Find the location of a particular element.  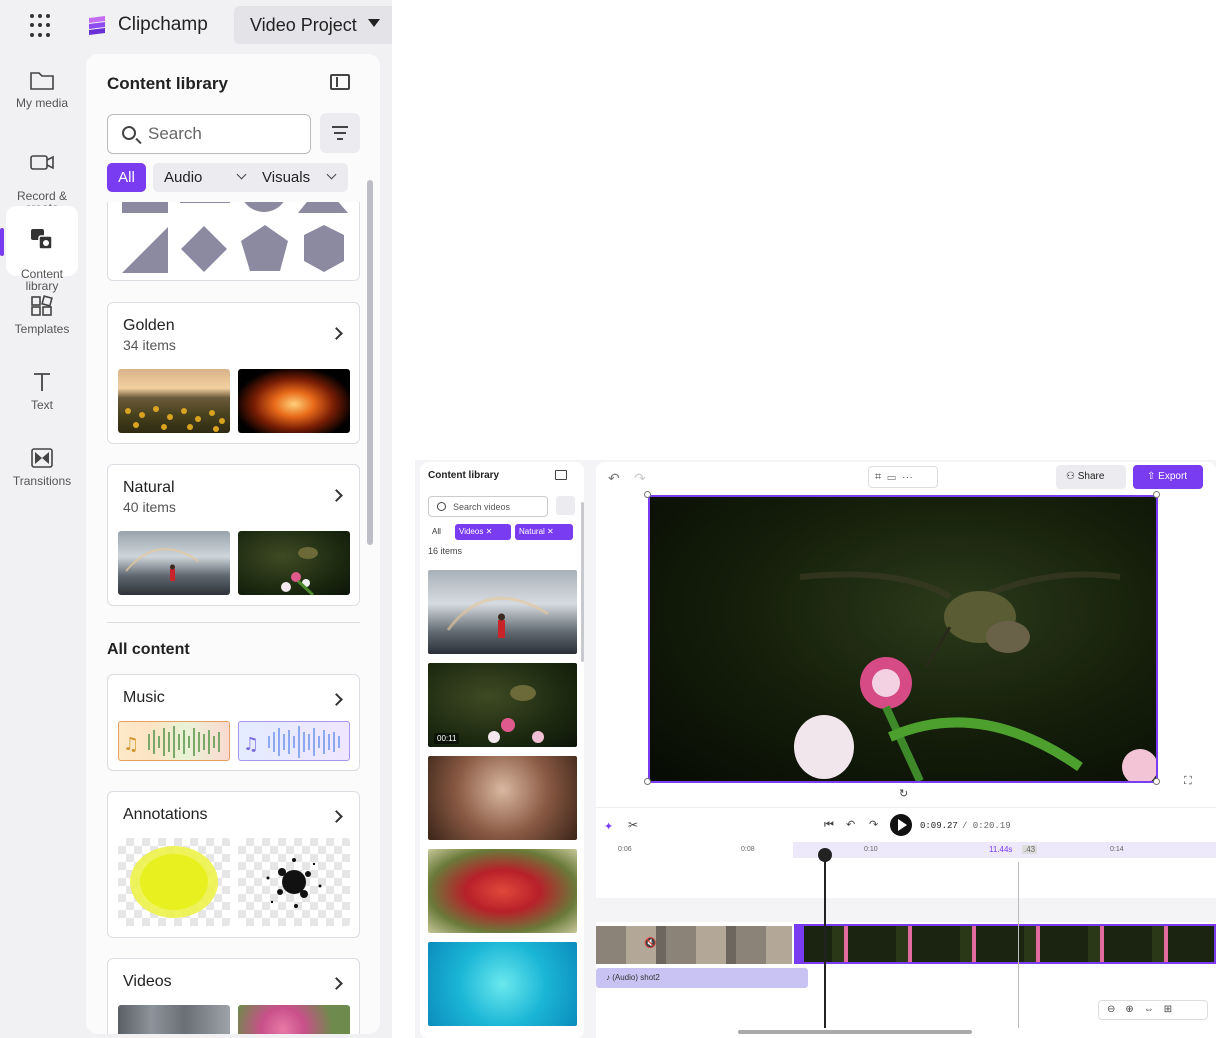

search-box is located at coordinates (209, 134).